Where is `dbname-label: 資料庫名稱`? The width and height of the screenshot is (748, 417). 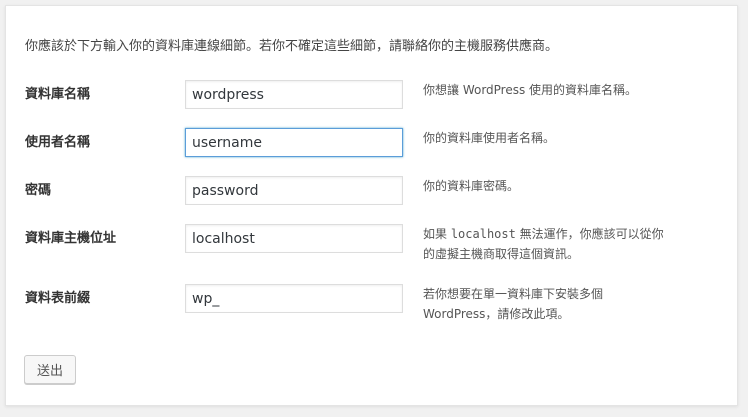
dbname-label: 資料庫名稱 is located at coordinates (58, 94).